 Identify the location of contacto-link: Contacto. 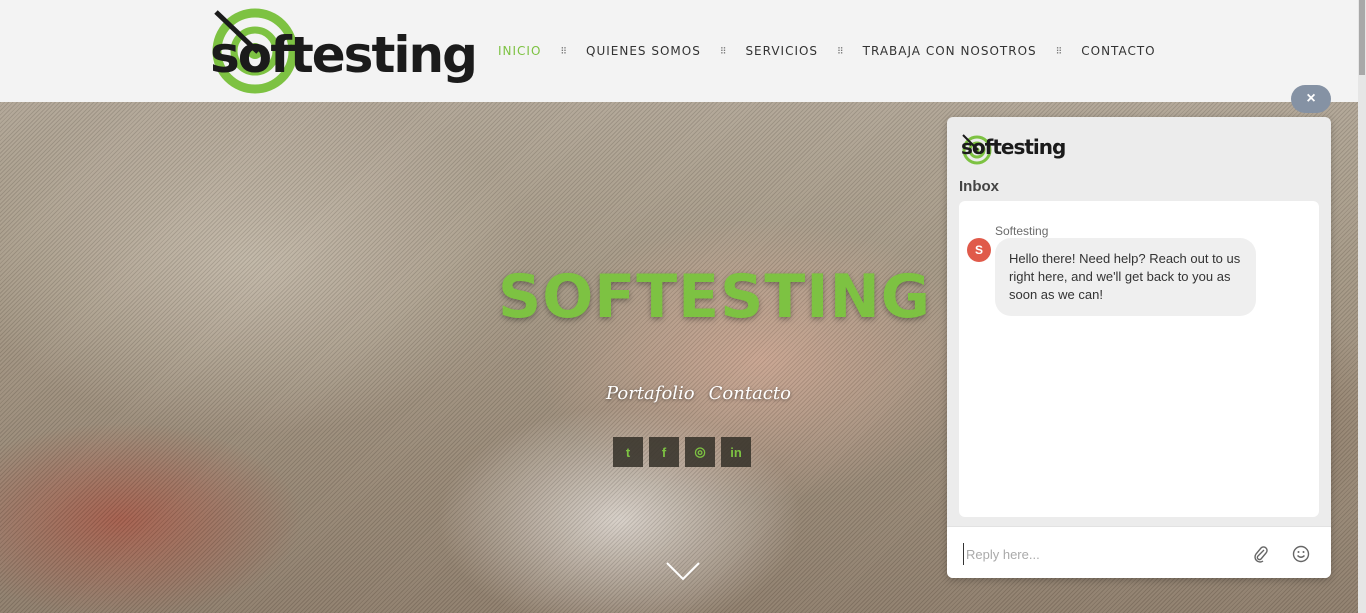
(750, 393).